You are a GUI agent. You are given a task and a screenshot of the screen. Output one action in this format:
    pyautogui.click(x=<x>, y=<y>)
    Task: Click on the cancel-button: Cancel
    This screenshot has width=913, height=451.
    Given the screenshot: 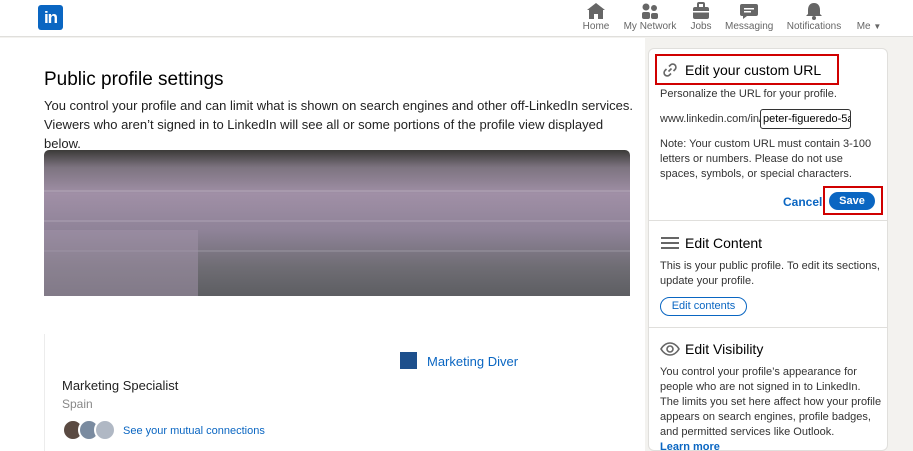 What is the action you would take?
    pyautogui.click(x=802, y=202)
    